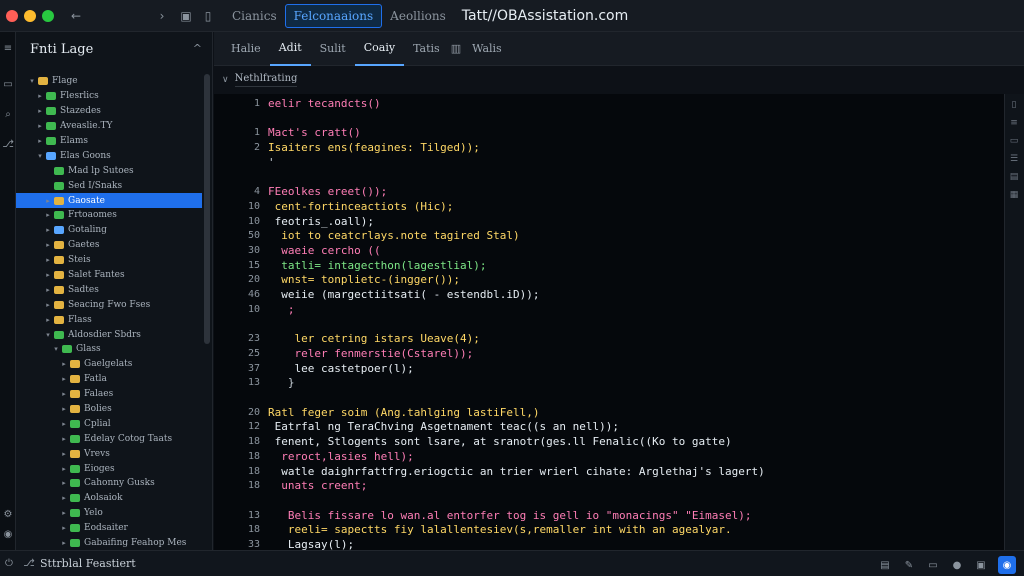  What do you see at coordinates (284, 543) in the screenshot?
I see `code-line: 33 Lagsay(l);` at bounding box center [284, 543].